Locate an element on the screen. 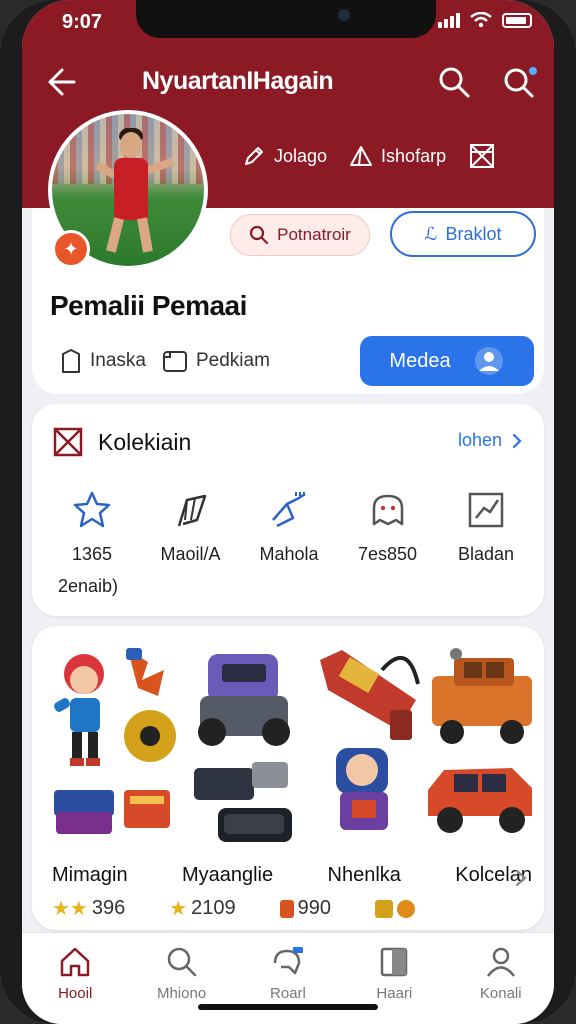 This screenshot has height=1024, width=576. meta-item-card: Pedkiam is located at coordinates (216, 361).